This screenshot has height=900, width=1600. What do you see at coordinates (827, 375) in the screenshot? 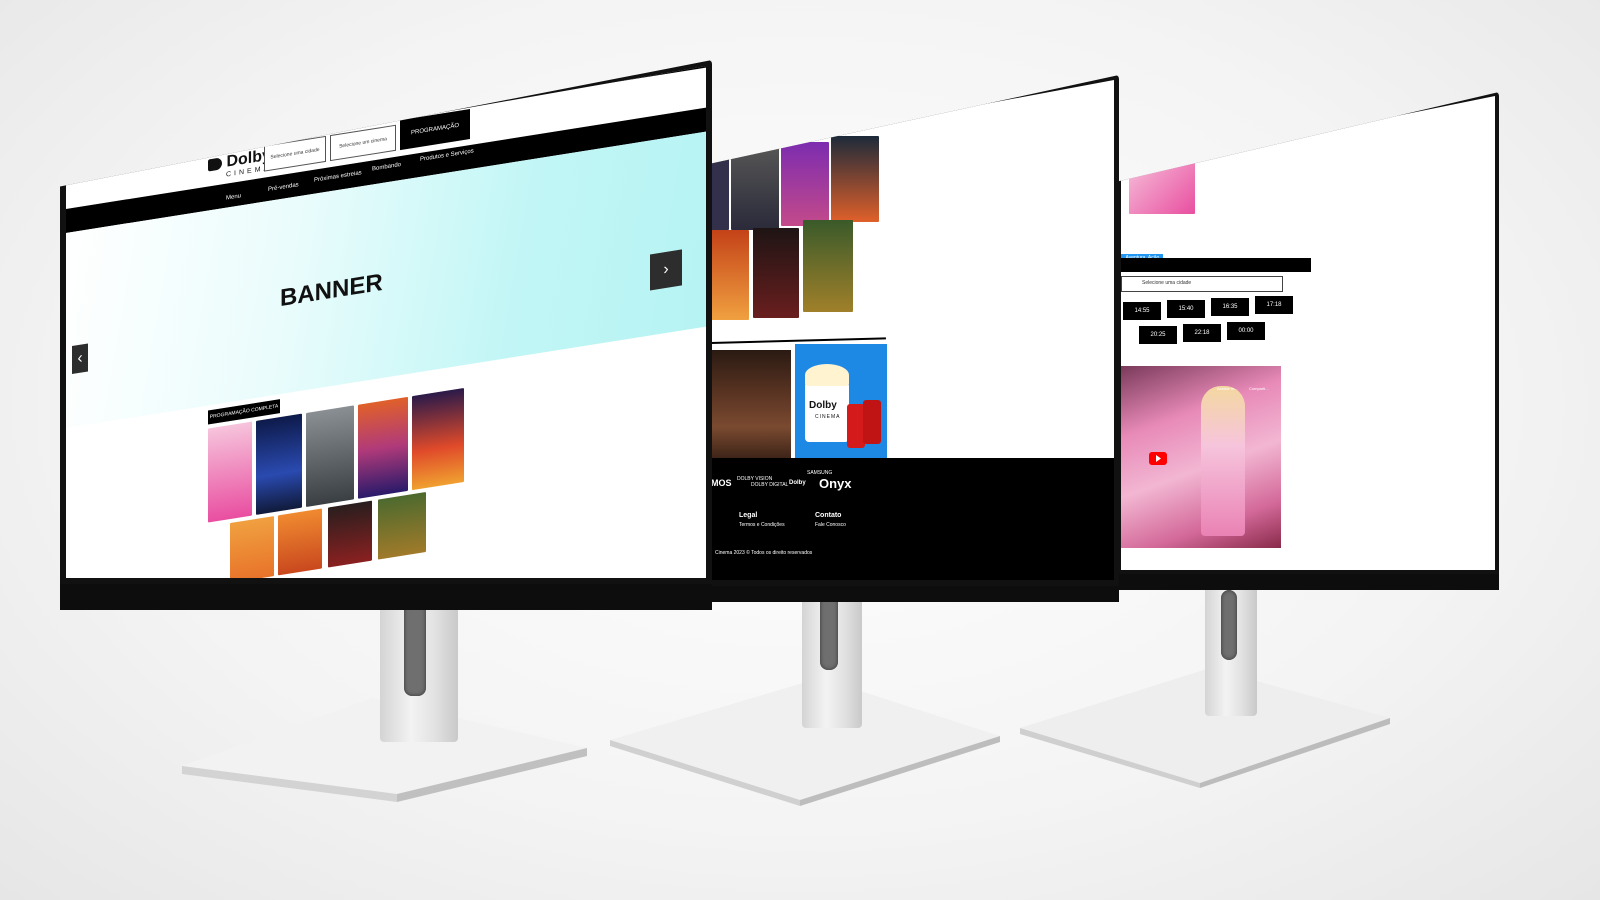
I see `popcorn-top` at bounding box center [827, 375].